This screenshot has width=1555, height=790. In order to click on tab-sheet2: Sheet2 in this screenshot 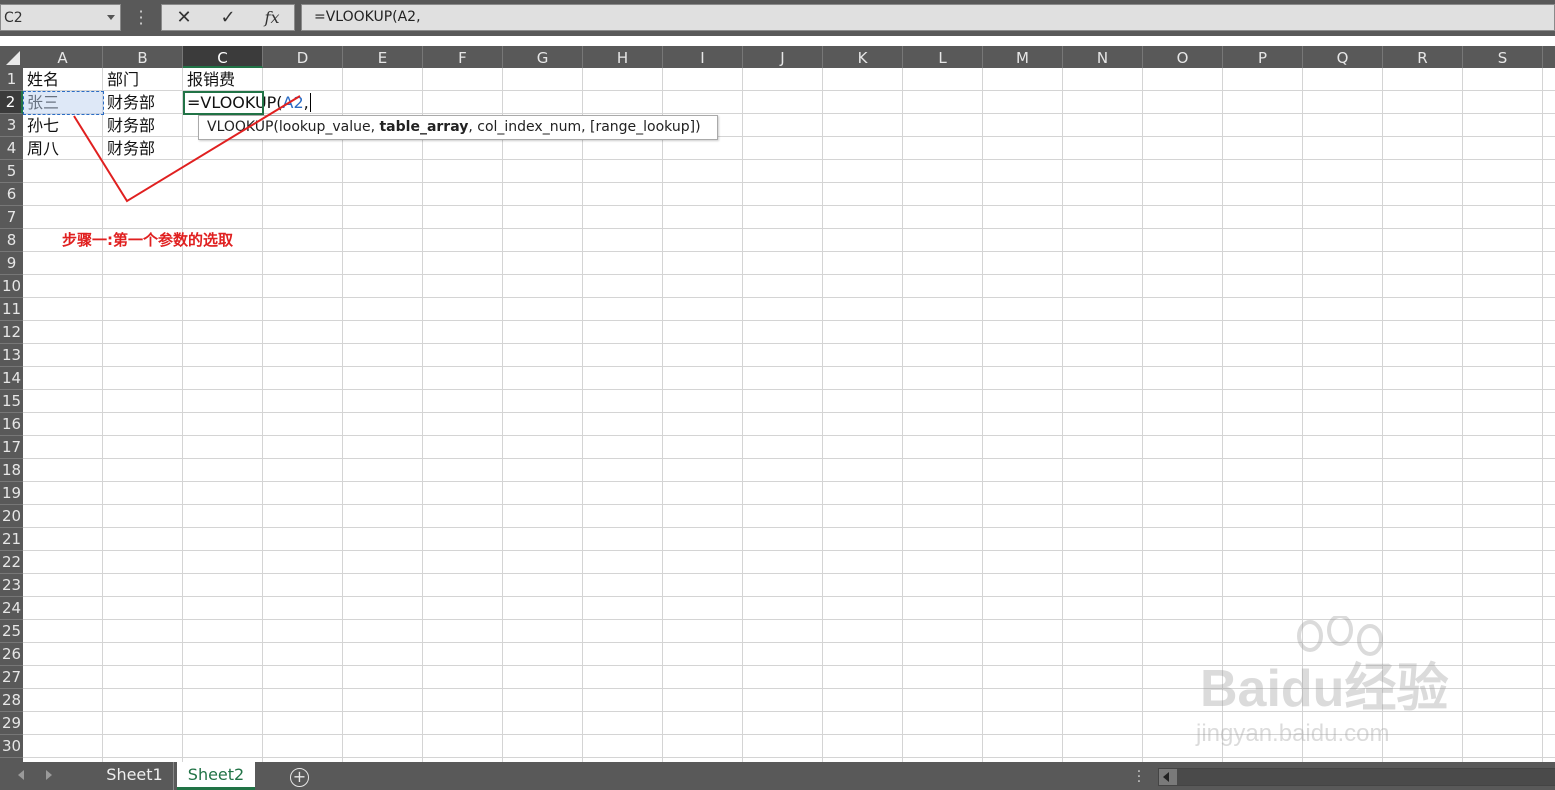, I will do `click(216, 776)`.